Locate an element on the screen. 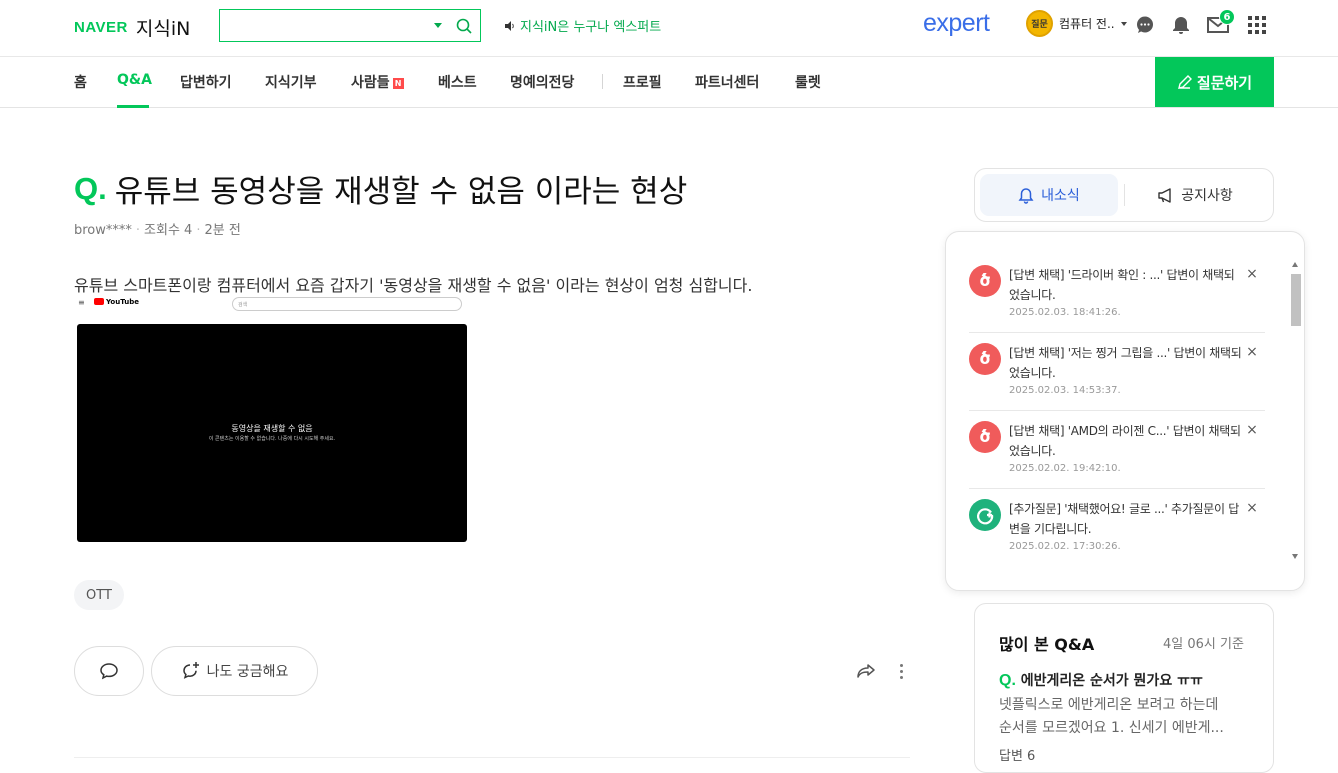 Image resolution: width=1338 pixels, height=773 pixels. search-icon is located at coordinates (464, 26).